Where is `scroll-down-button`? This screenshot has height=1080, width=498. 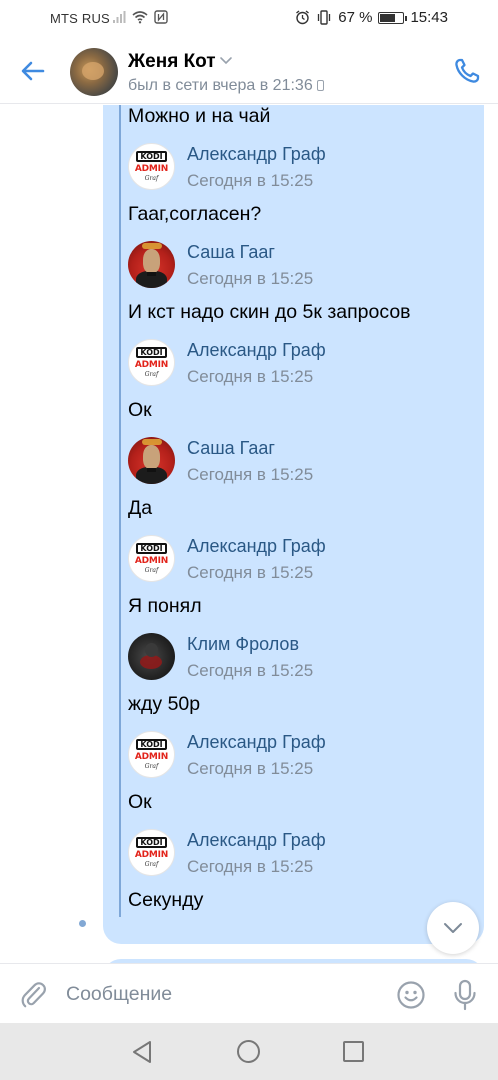 scroll-down-button is located at coordinates (453, 928).